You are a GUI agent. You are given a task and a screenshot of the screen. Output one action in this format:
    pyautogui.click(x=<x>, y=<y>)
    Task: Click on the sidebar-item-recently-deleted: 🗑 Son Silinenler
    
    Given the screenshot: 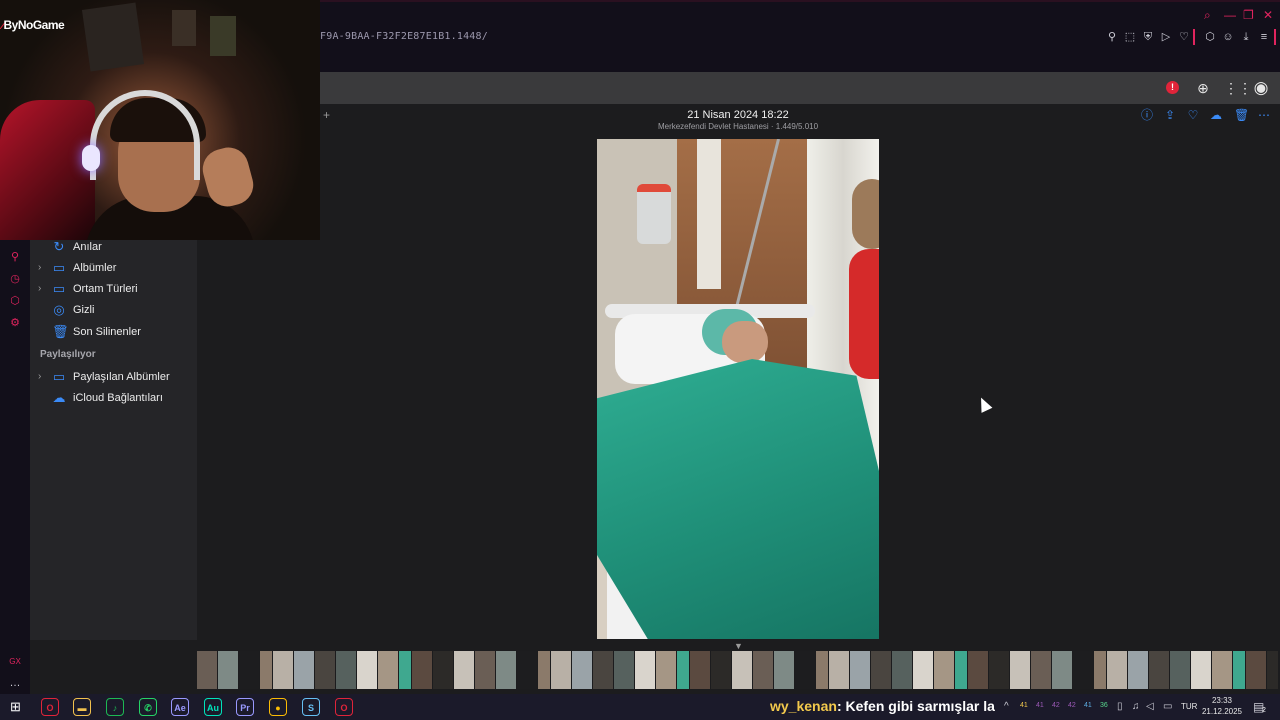 What is the action you would take?
    pyautogui.click(x=113, y=333)
    